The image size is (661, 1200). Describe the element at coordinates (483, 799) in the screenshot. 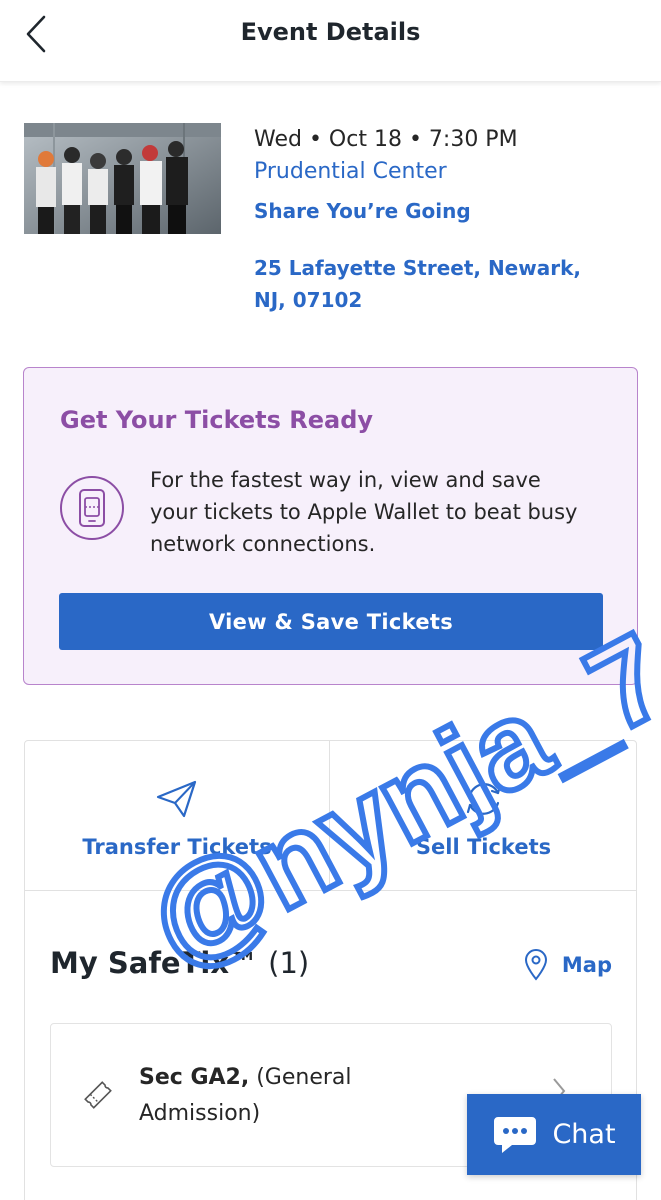

I see `refresh-icon` at that location.